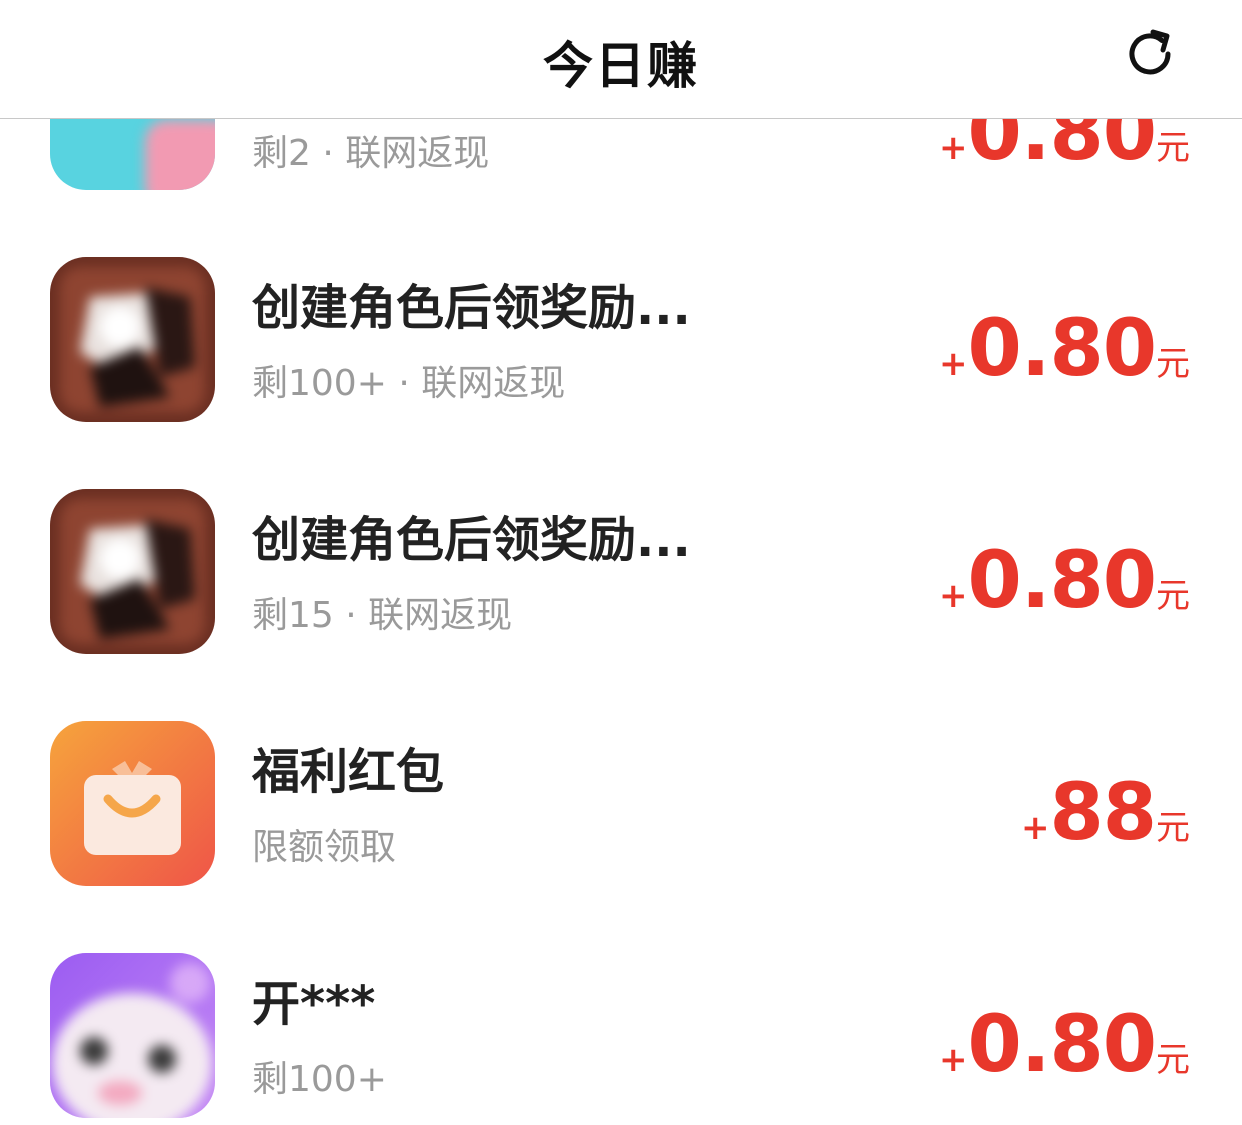  I want to click on item-title: 开***, so click(314, 1004).